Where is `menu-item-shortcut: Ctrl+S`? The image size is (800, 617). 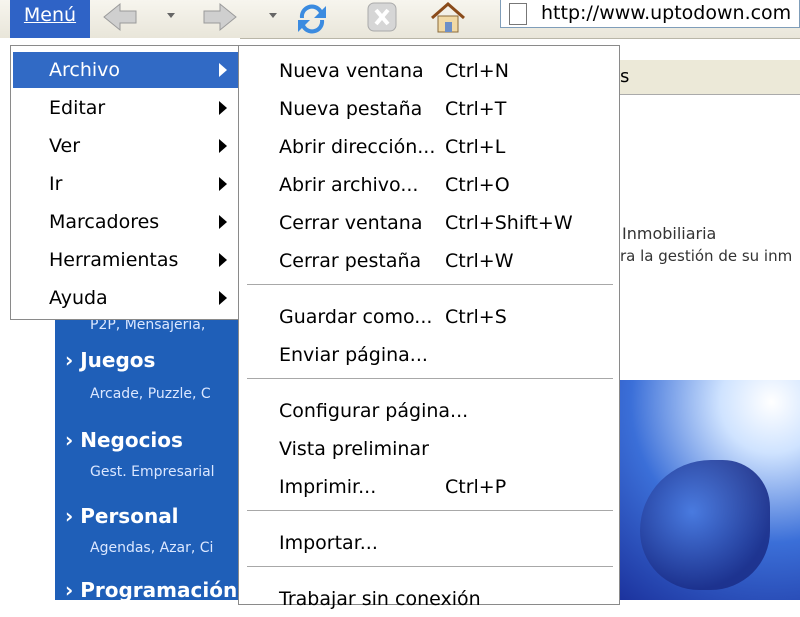 menu-item-shortcut: Ctrl+S is located at coordinates (476, 317).